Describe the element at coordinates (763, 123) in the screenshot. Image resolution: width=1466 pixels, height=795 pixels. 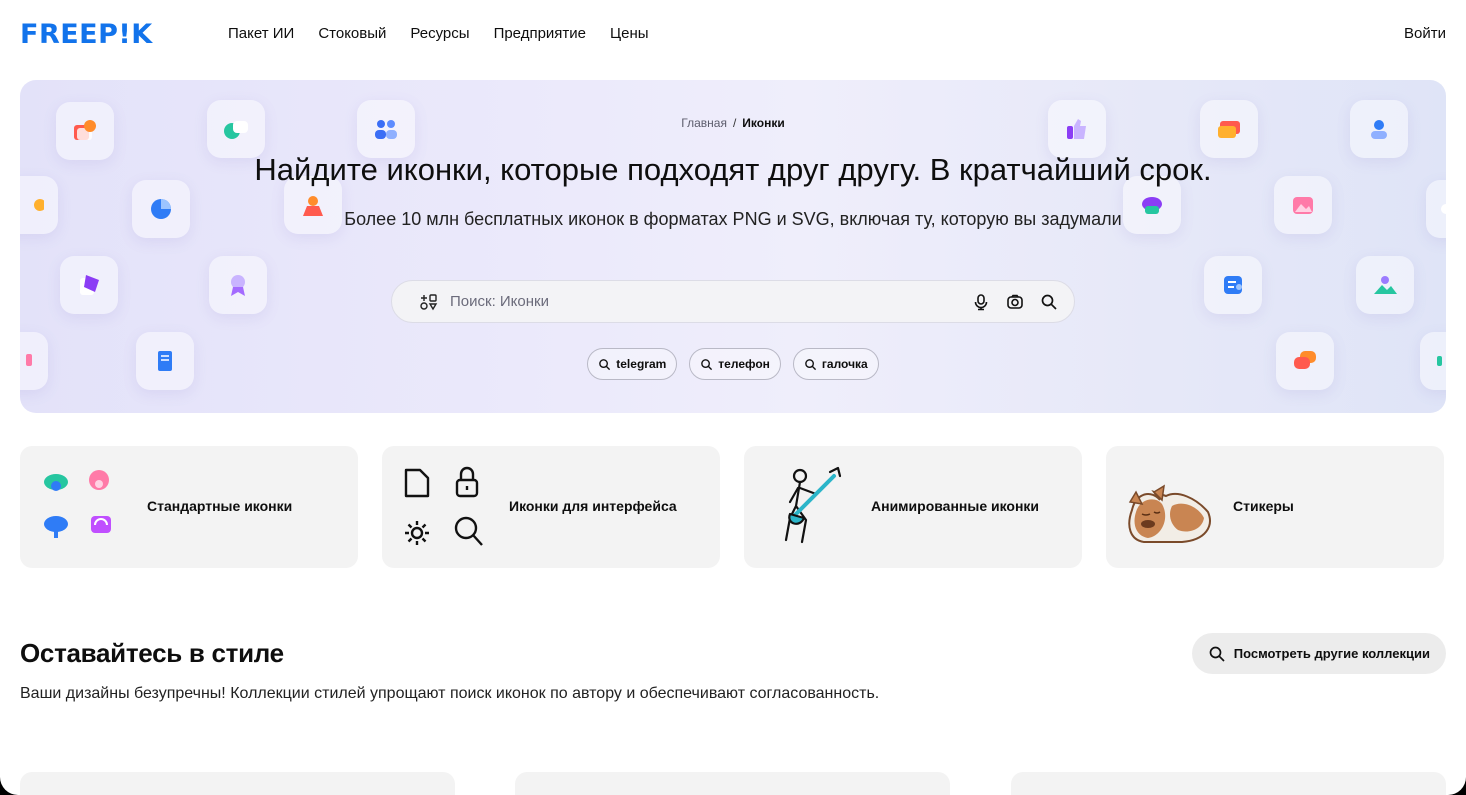
I see `breadcrumb-current: Иконки` at that location.